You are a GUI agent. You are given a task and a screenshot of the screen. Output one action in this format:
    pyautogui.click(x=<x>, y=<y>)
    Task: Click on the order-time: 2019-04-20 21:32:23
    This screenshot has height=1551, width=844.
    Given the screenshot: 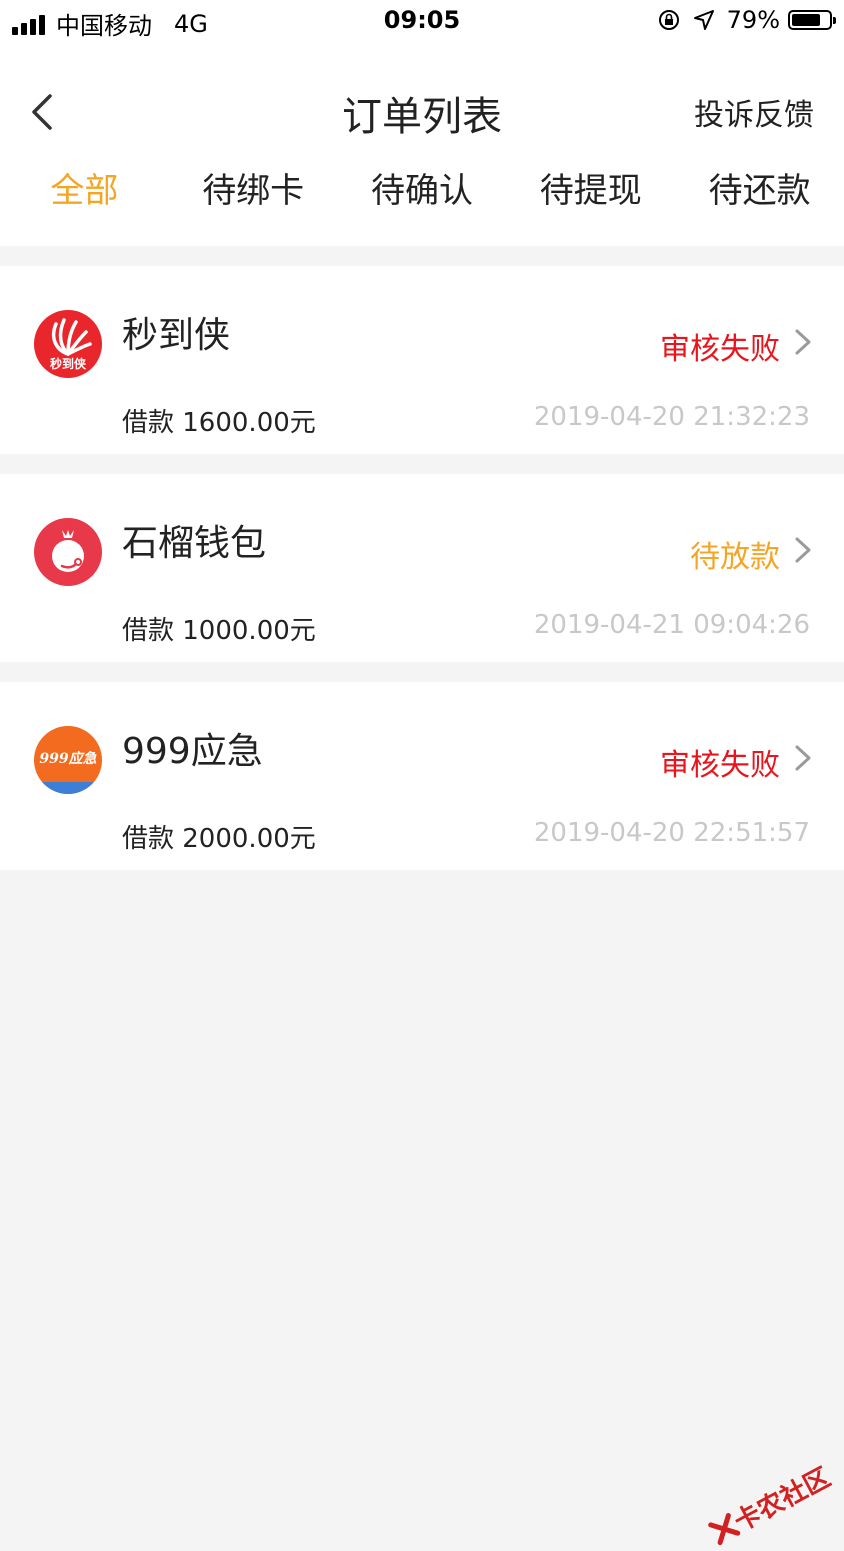 What is the action you would take?
    pyautogui.click(x=671, y=417)
    